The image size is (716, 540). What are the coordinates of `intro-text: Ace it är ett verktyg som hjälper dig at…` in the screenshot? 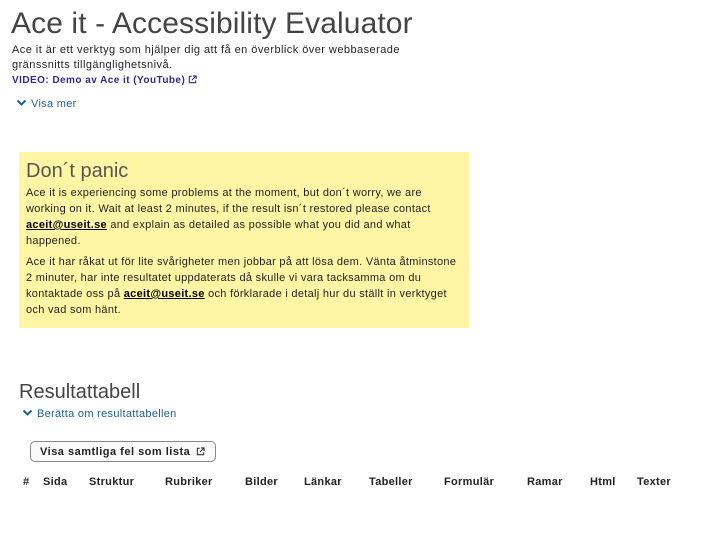 It's located at (206, 57).